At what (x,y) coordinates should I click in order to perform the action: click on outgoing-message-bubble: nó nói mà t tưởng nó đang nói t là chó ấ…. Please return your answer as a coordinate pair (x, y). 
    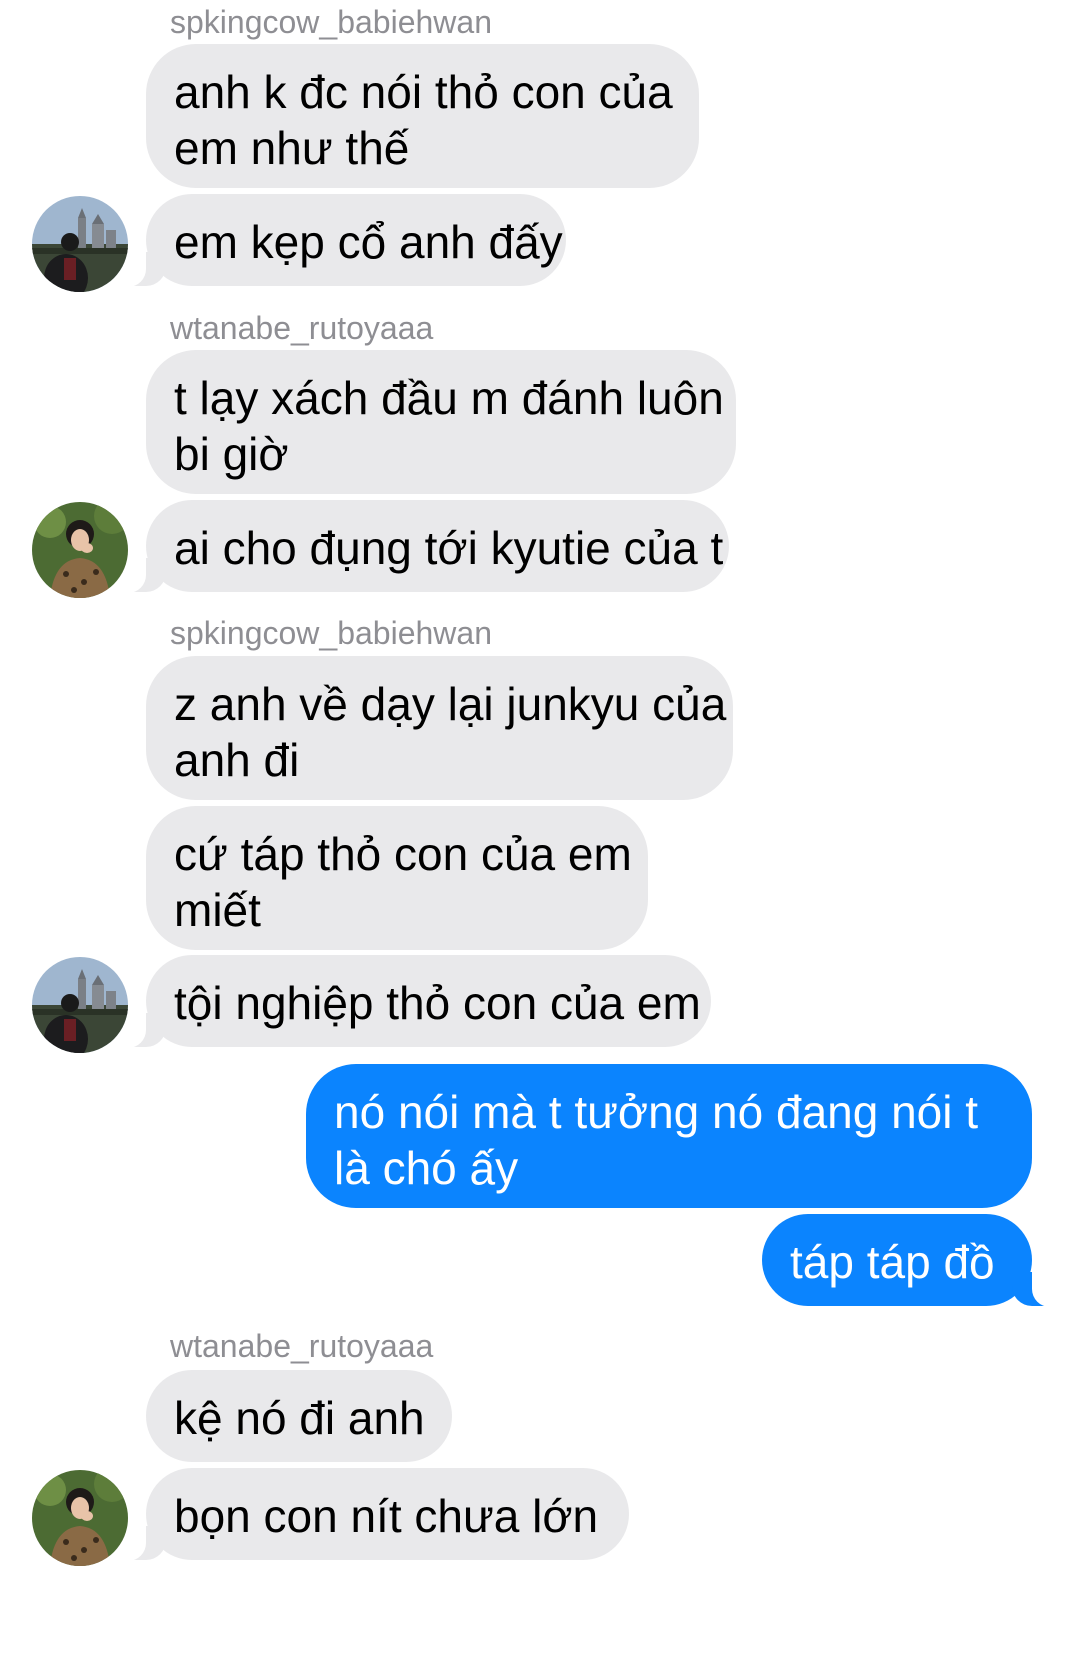
    Looking at the image, I should click on (669, 1136).